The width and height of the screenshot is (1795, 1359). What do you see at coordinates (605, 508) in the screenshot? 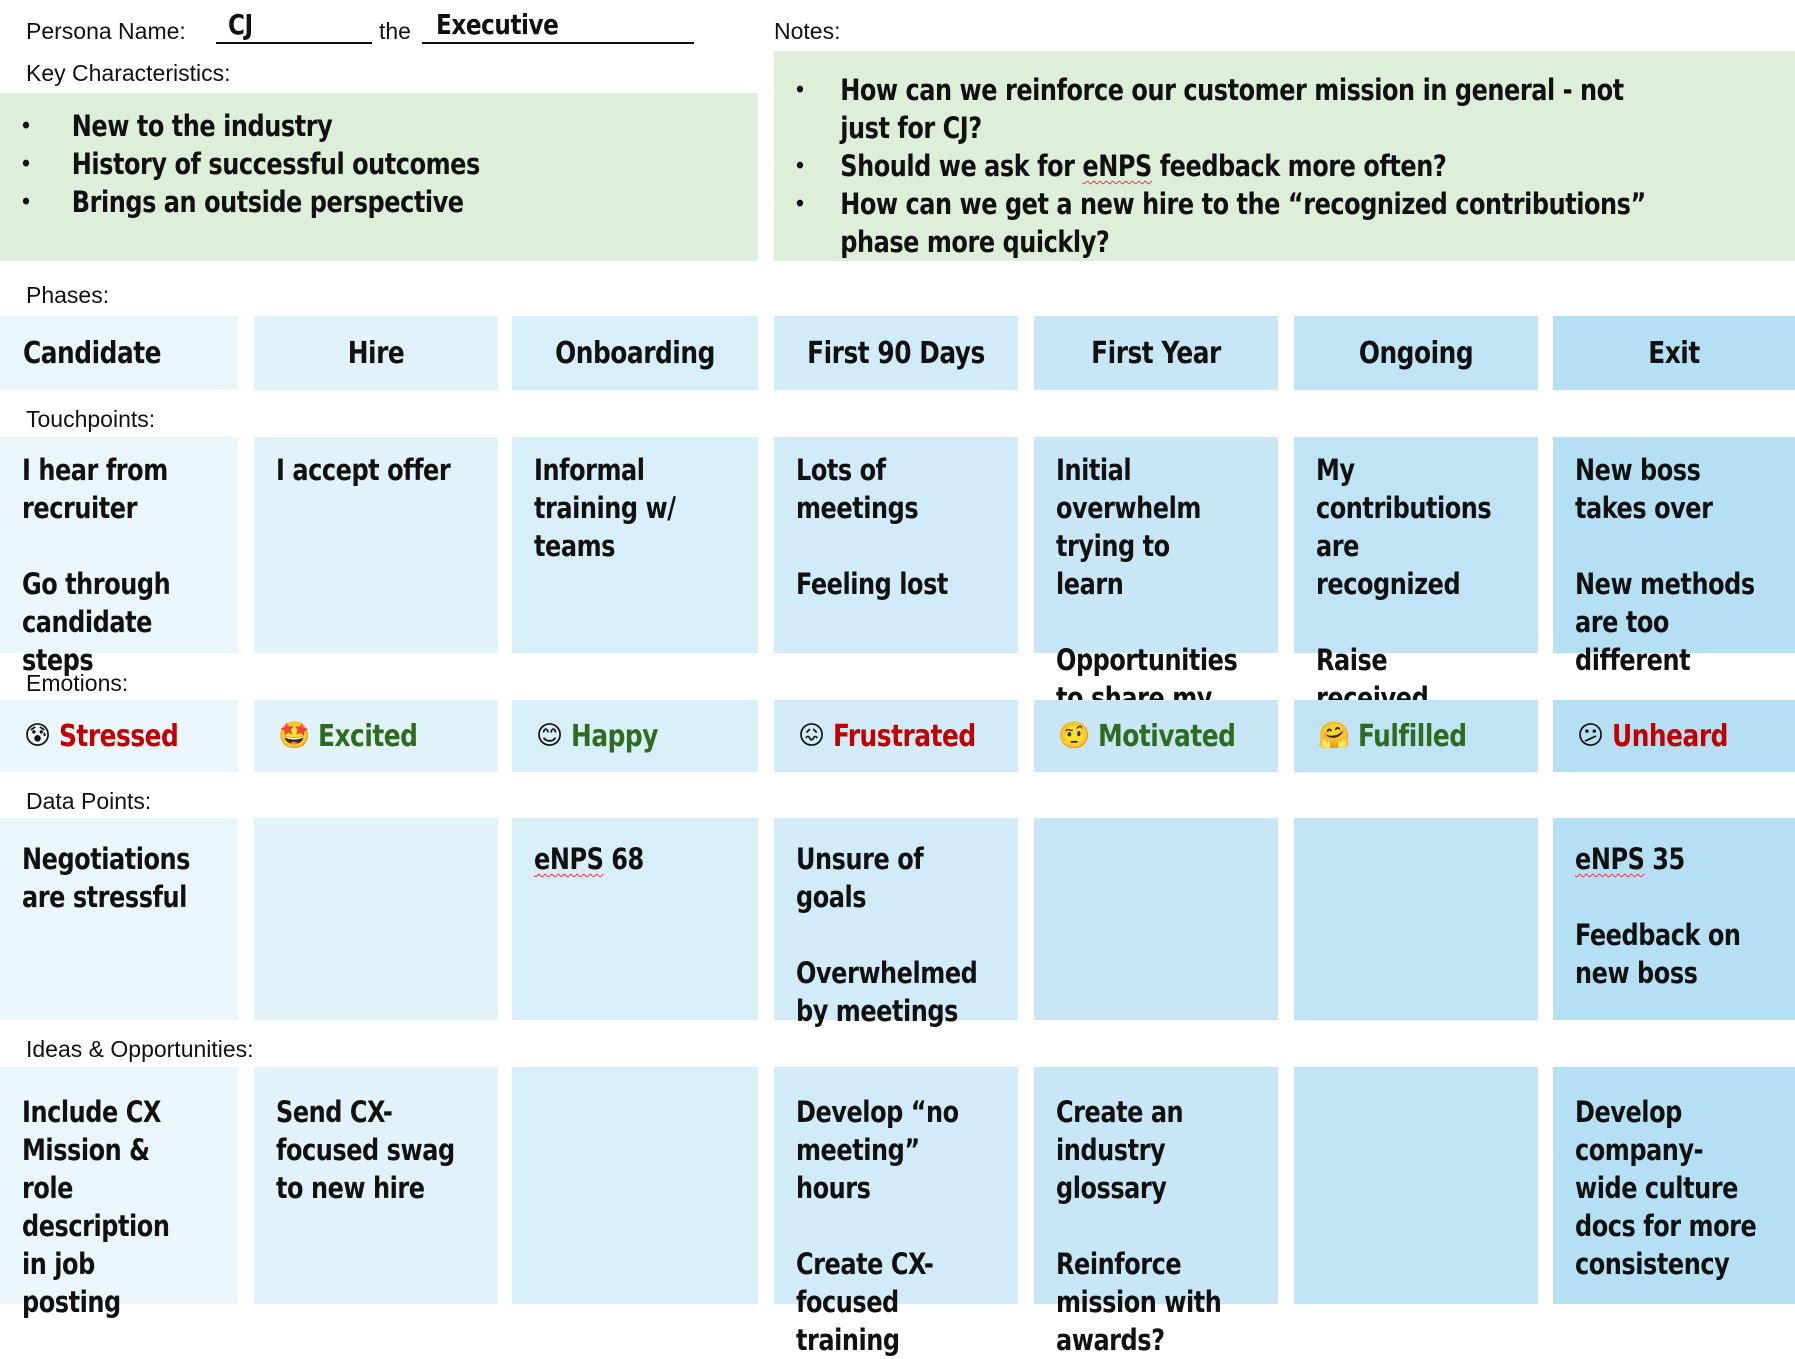
I see `sticky-note-text: Informal training w/ teams` at bounding box center [605, 508].